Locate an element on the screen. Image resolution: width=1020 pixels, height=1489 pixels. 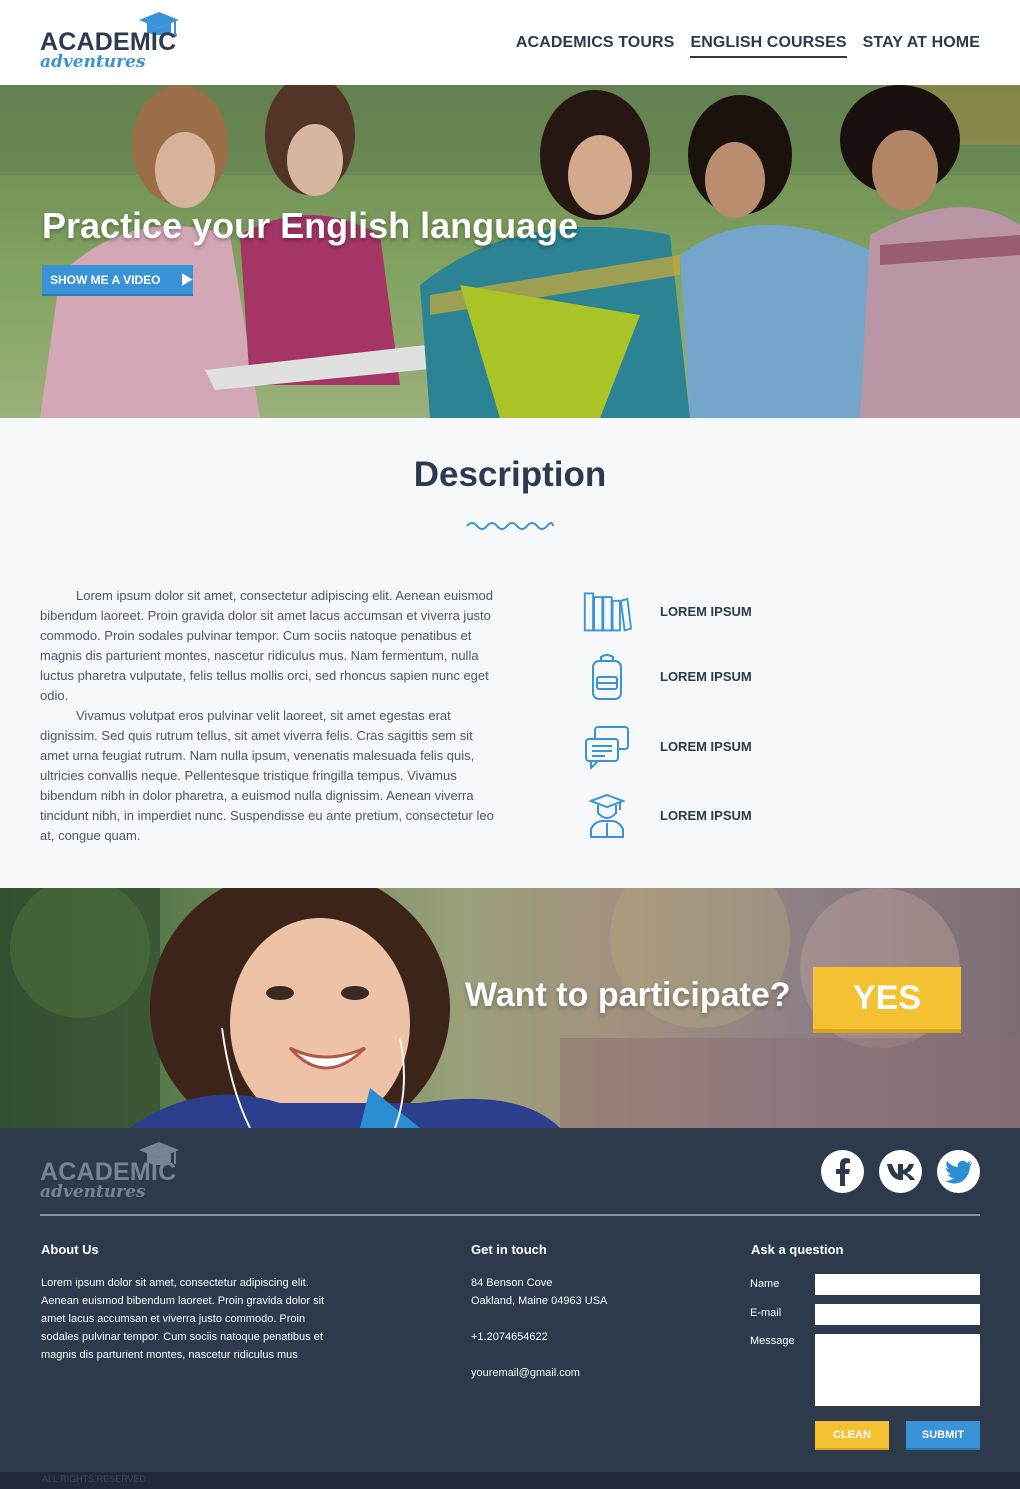
email-address: youremail@gmail.com is located at coordinates (539, 1373).